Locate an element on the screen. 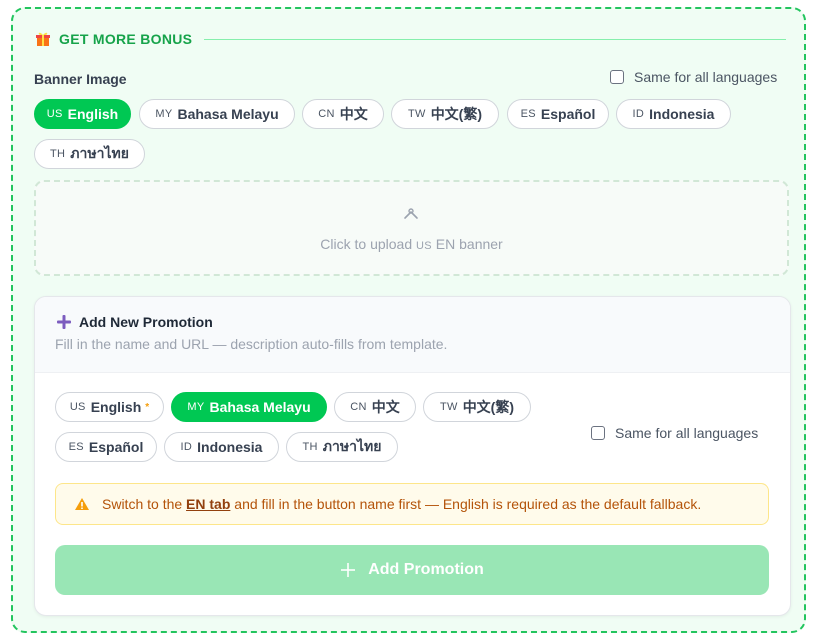 The image size is (821, 642). section-header: GET MORE BONUS is located at coordinates (410, 39).